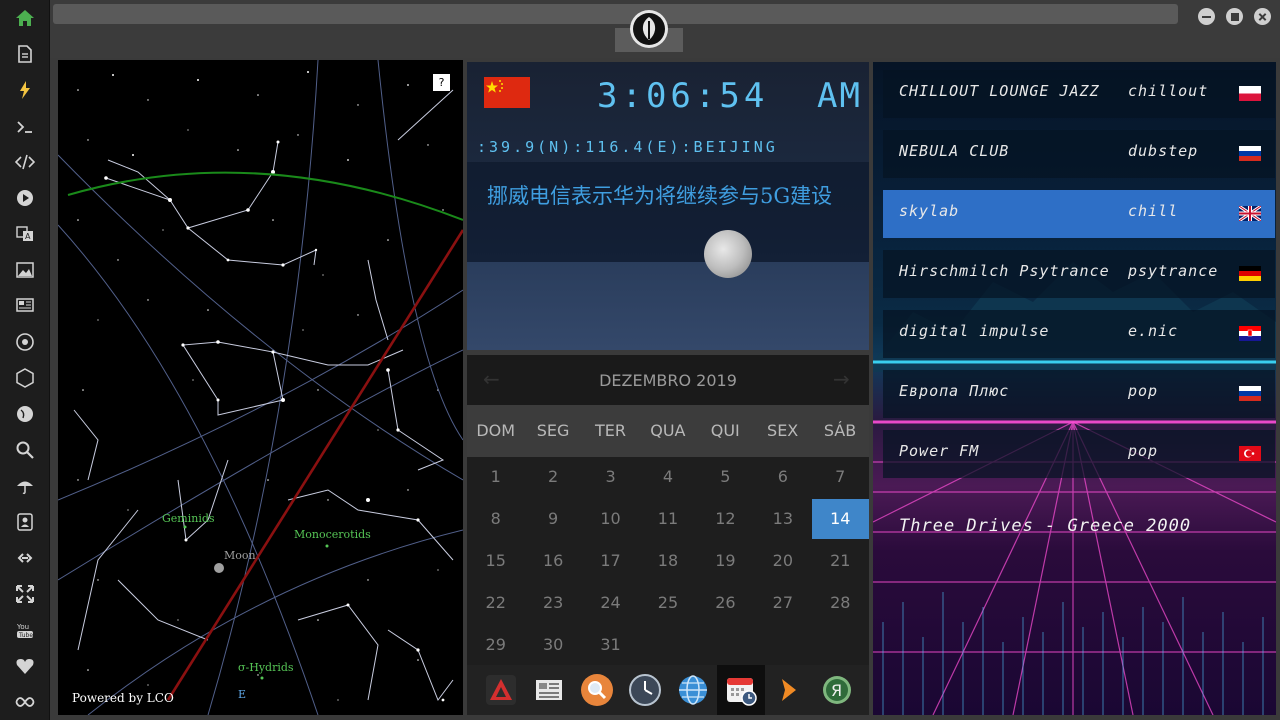 This screenshot has height=720, width=1280. I want to click on calendar-day: 16, so click(552, 561).